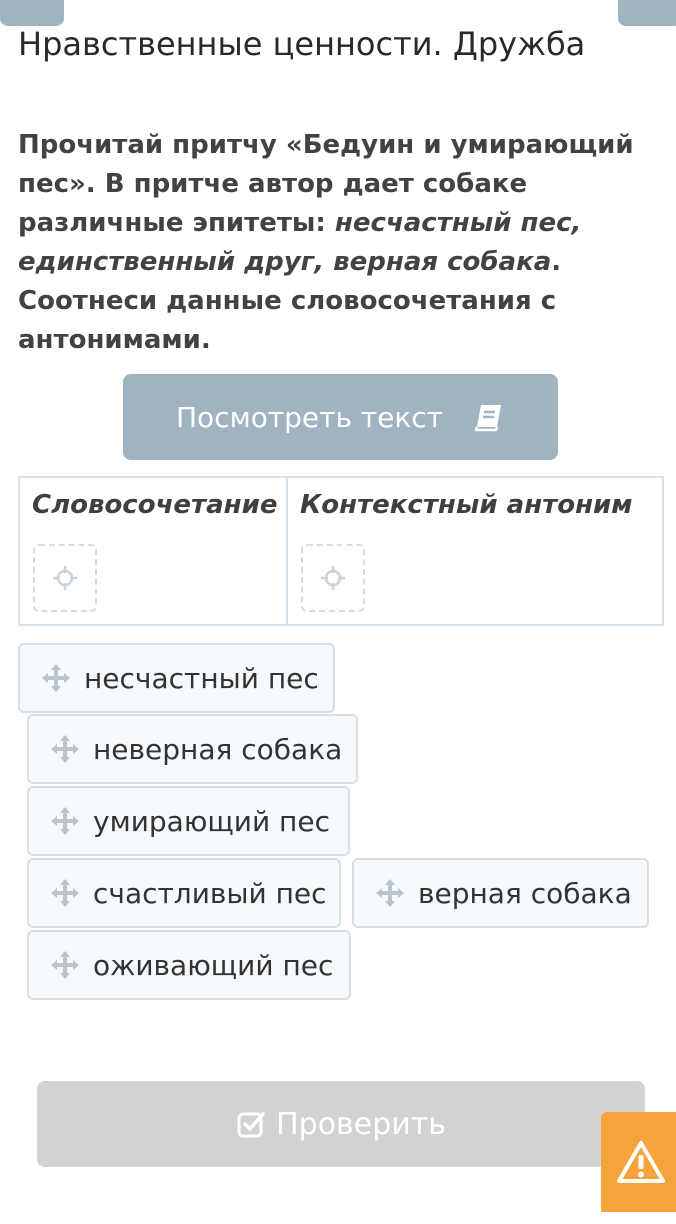 The width and height of the screenshot is (676, 1224). Describe the element at coordinates (647, 13) in the screenshot. I see `top-right-tab` at that location.